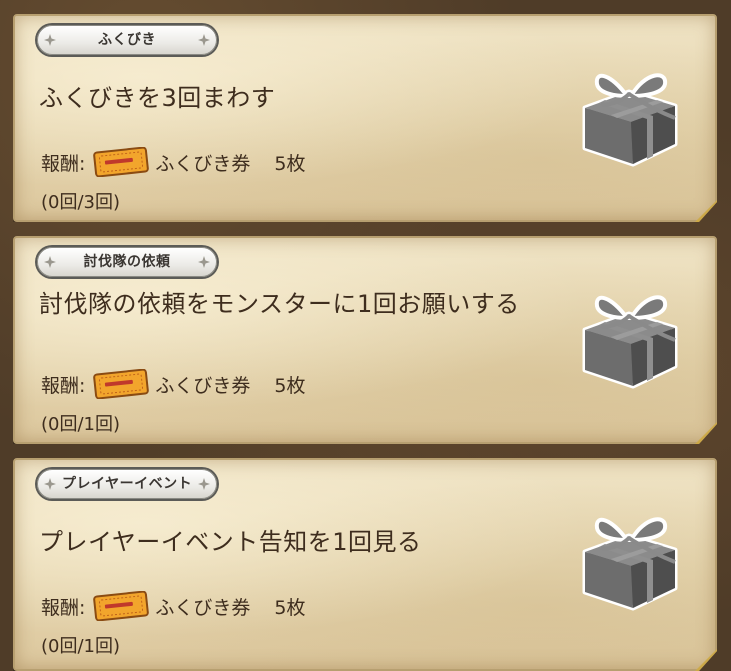 This screenshot has width=731, height=671. I want to click on mission-title: プレイヤーイベント告知を1回見る, so click(230, 542).